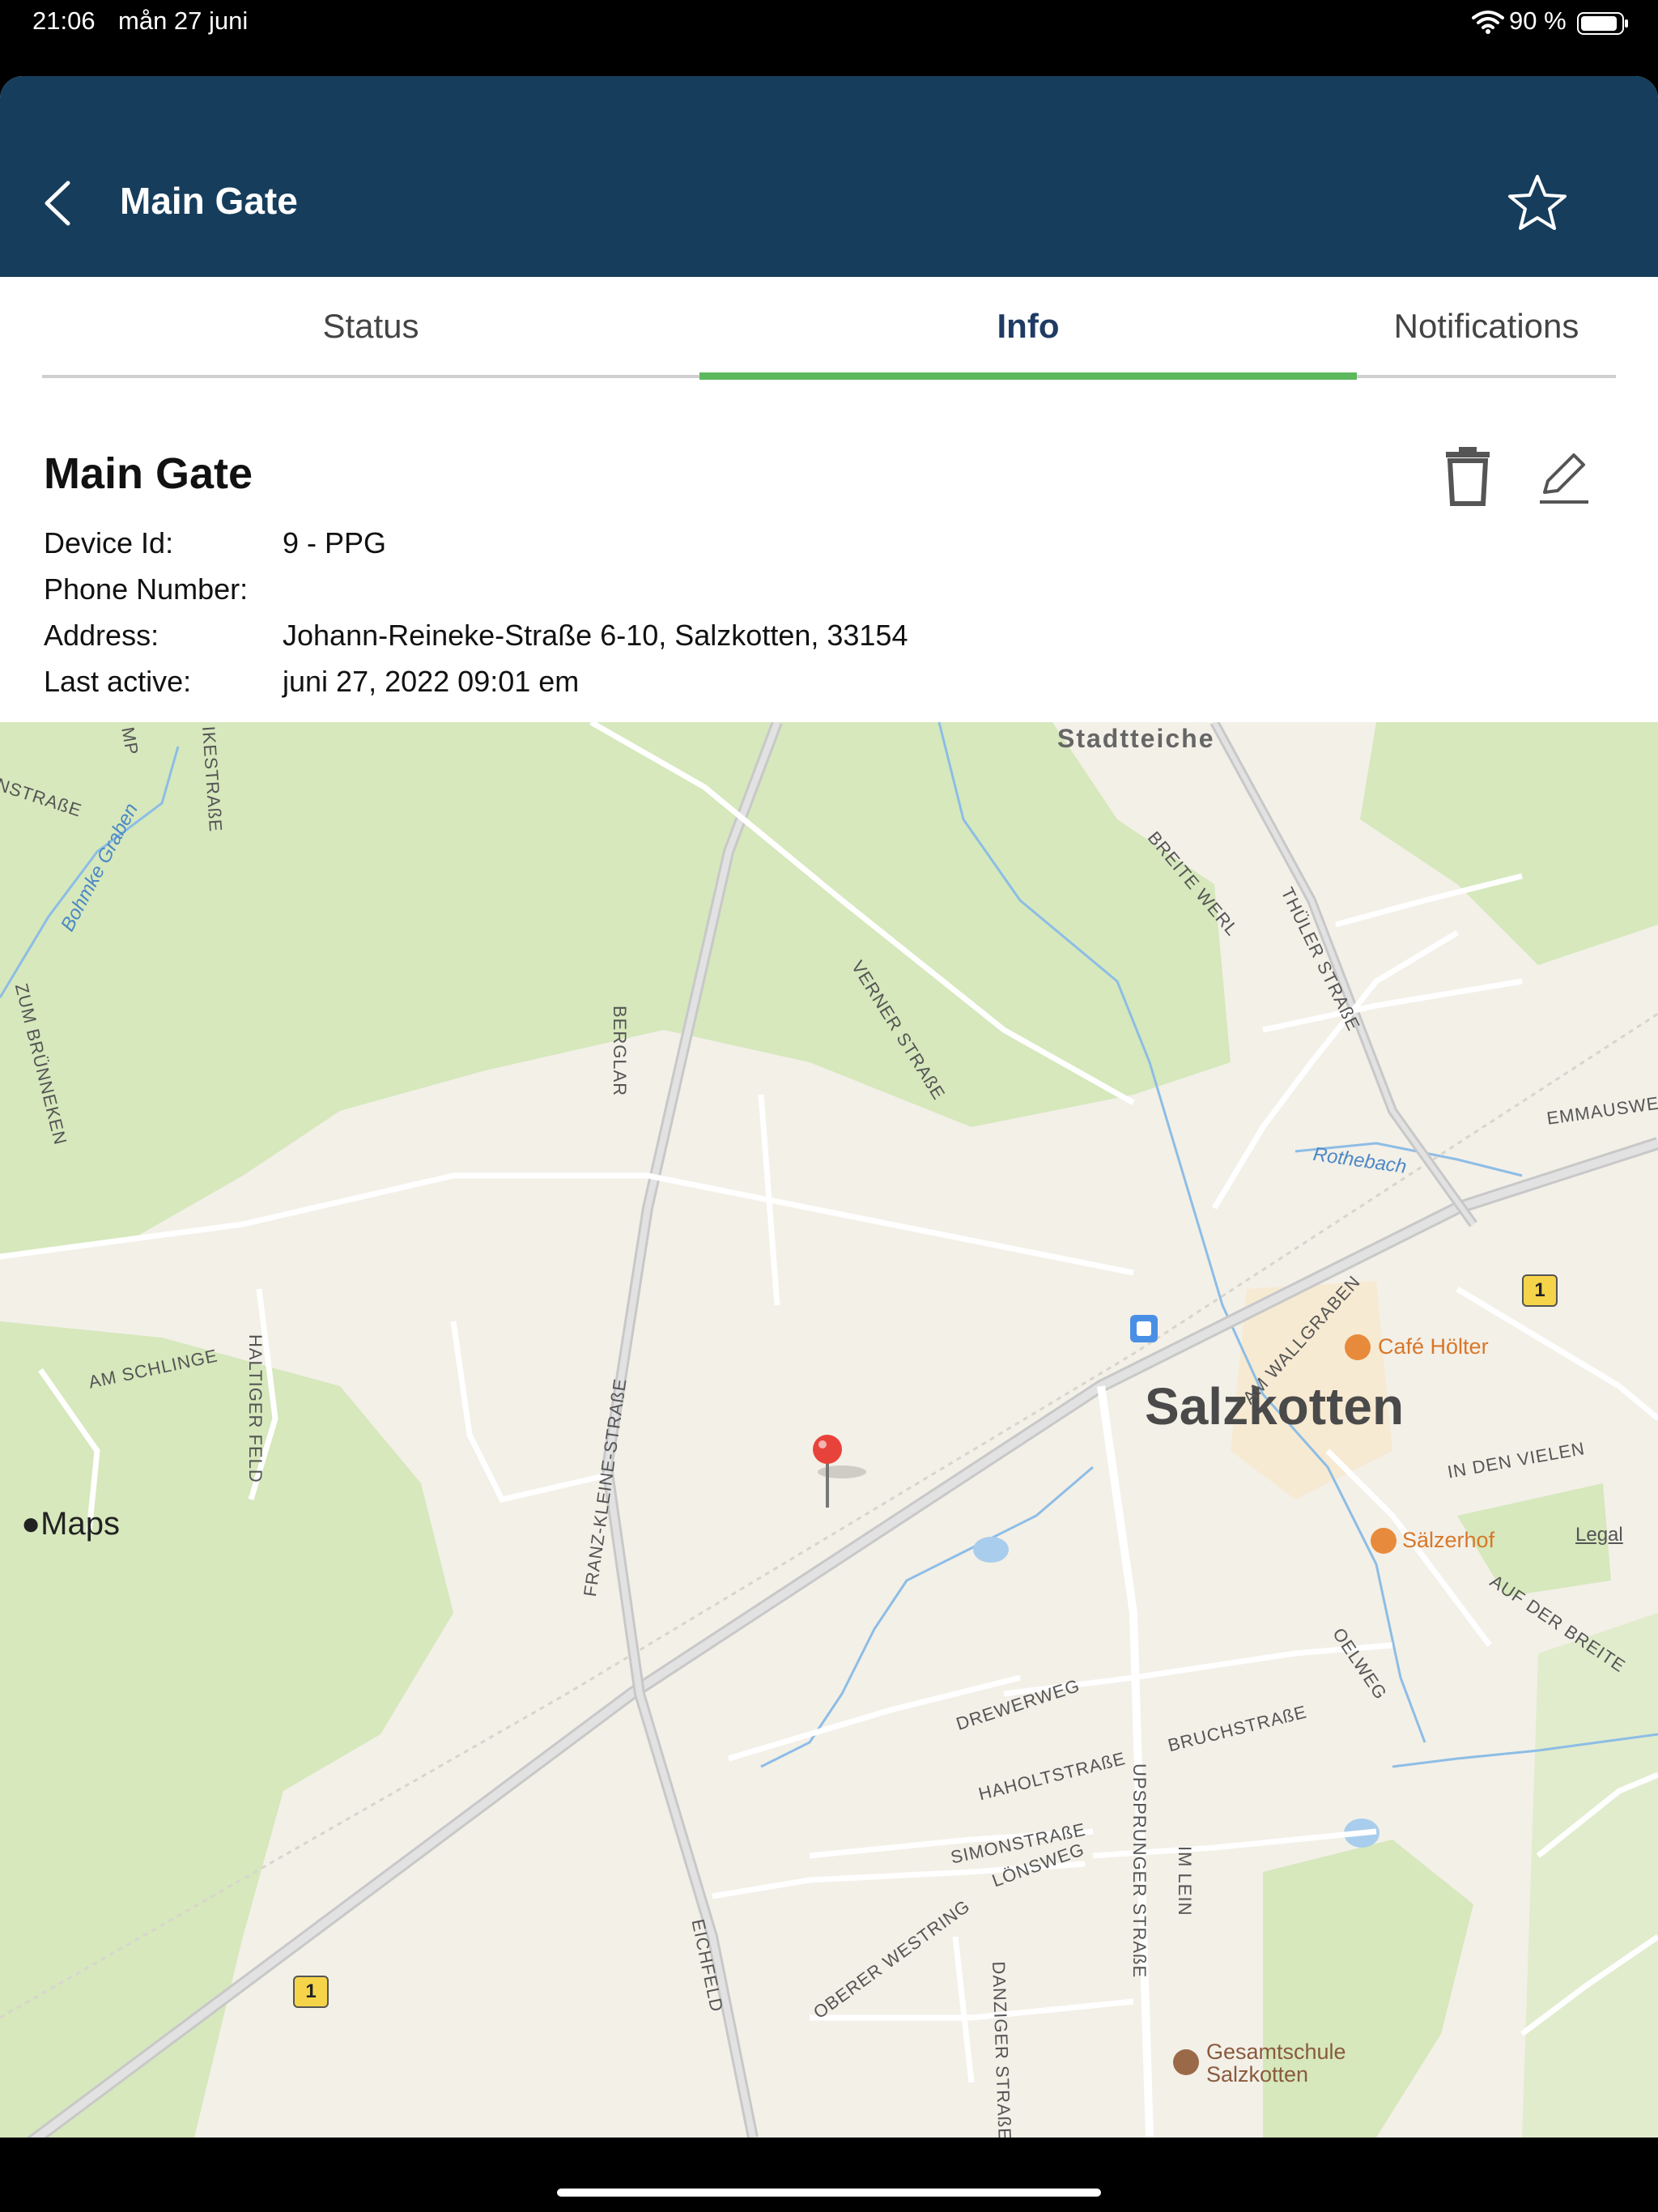  What do you see at coordinates (829, 2193) in the screenshot?
I see `home-indicator` at bounding box center [829, 2193].